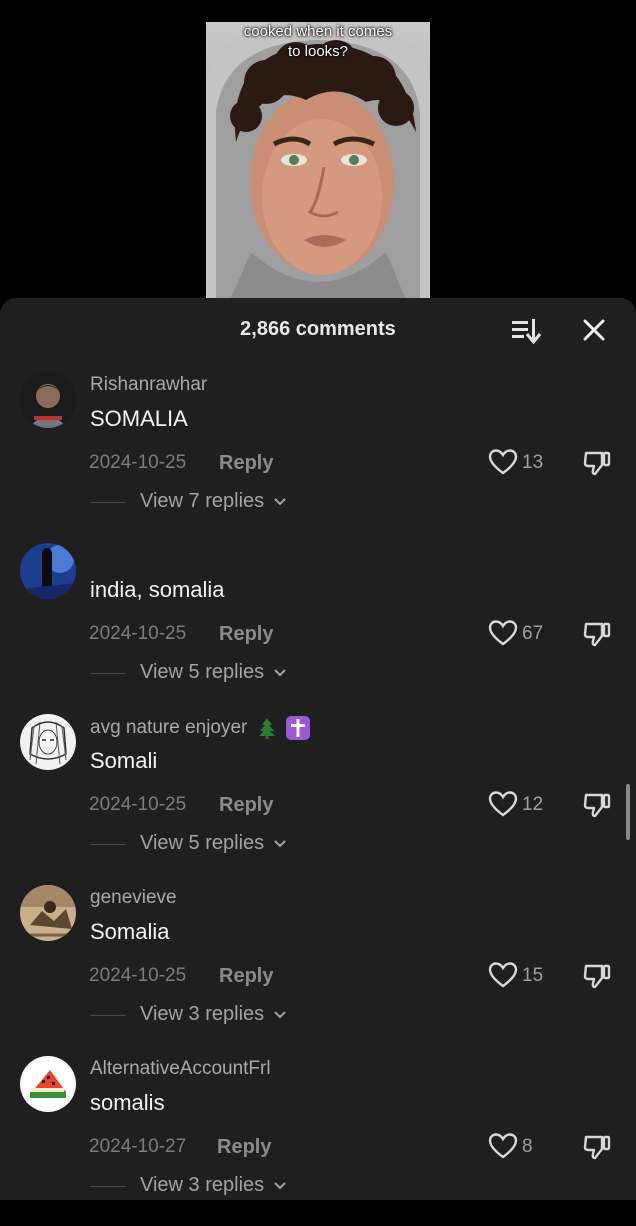  What do you see at coordinates (266, 728) in the screenshot?
I see `evergreen-tree-emoji` at bounding box center [266, 728].